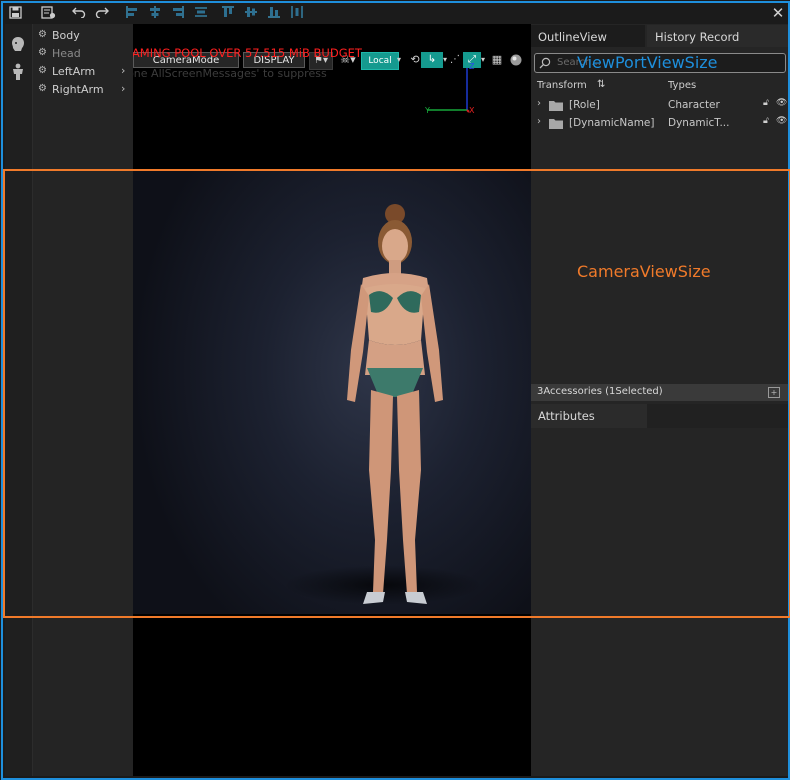  I want to click on viewport-size-label: ViewPortViewSize, so click(647, 62).